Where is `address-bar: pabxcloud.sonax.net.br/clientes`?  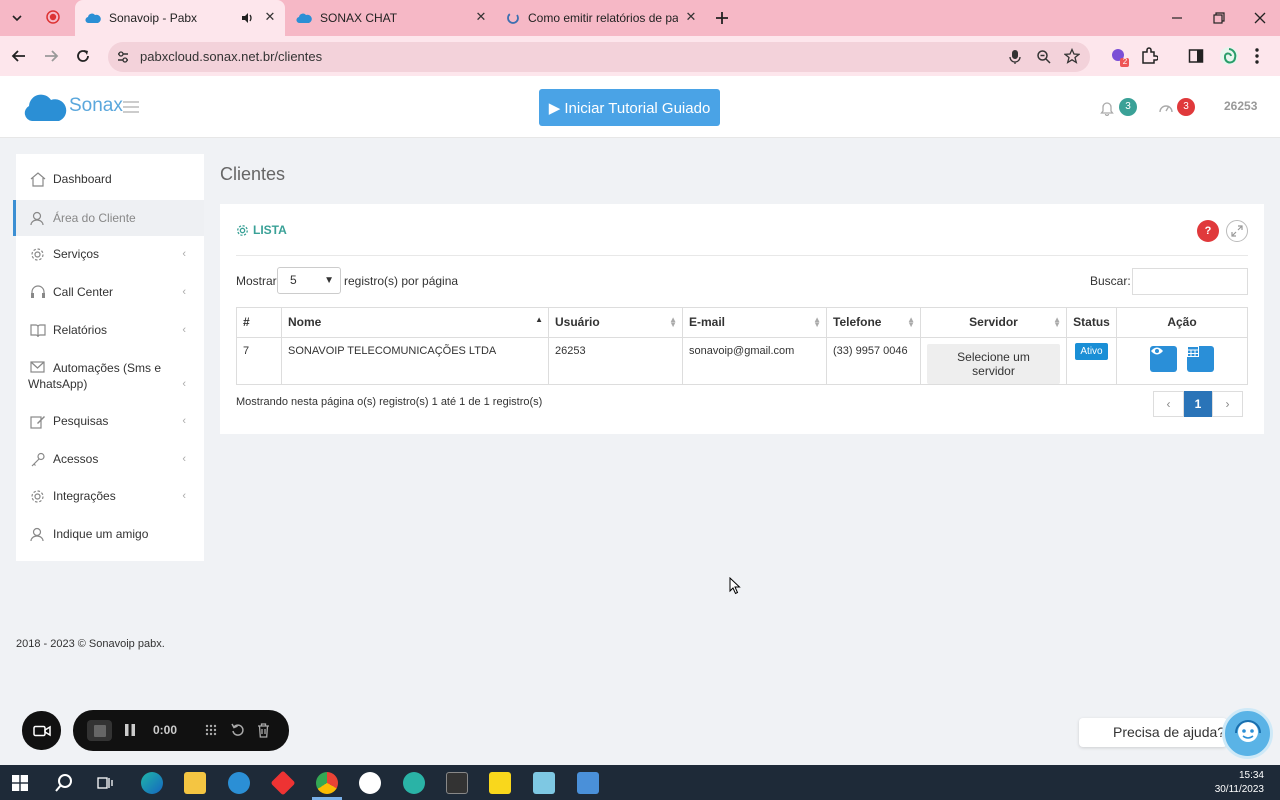 address-bar: pabxcloud.sonax.net.br/clientes is located at coordinates (599, 57).